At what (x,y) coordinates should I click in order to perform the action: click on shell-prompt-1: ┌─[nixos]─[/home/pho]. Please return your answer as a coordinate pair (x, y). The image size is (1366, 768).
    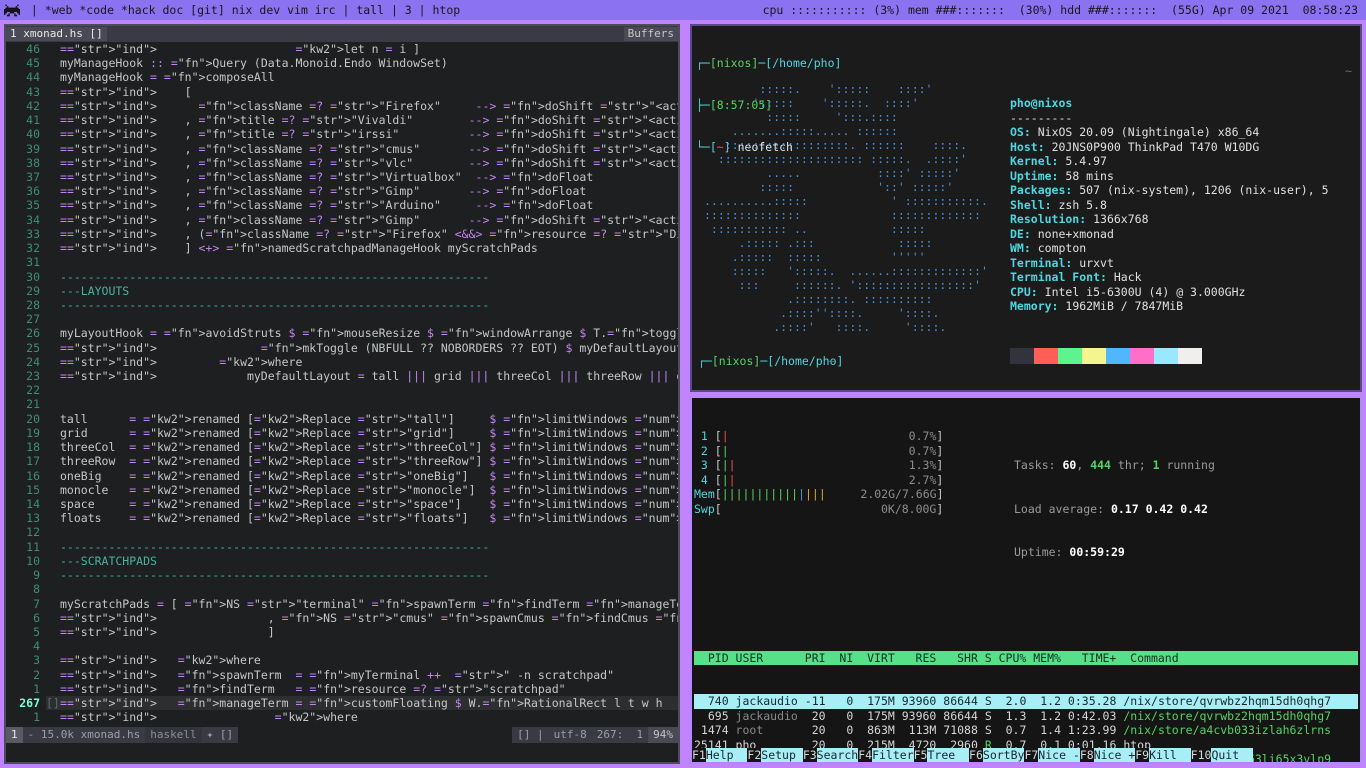
    Looking at the image, I should click on (769, 63).